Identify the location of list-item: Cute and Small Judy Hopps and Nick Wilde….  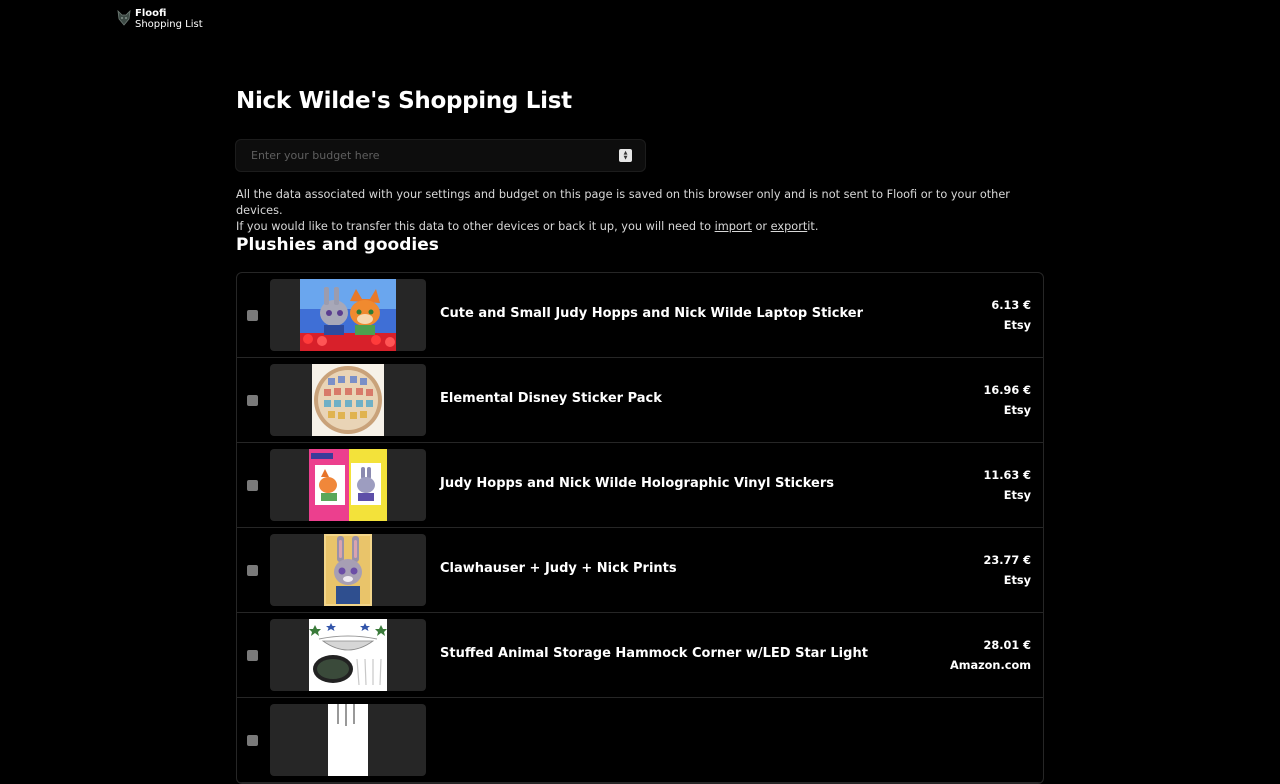
(640, 315).